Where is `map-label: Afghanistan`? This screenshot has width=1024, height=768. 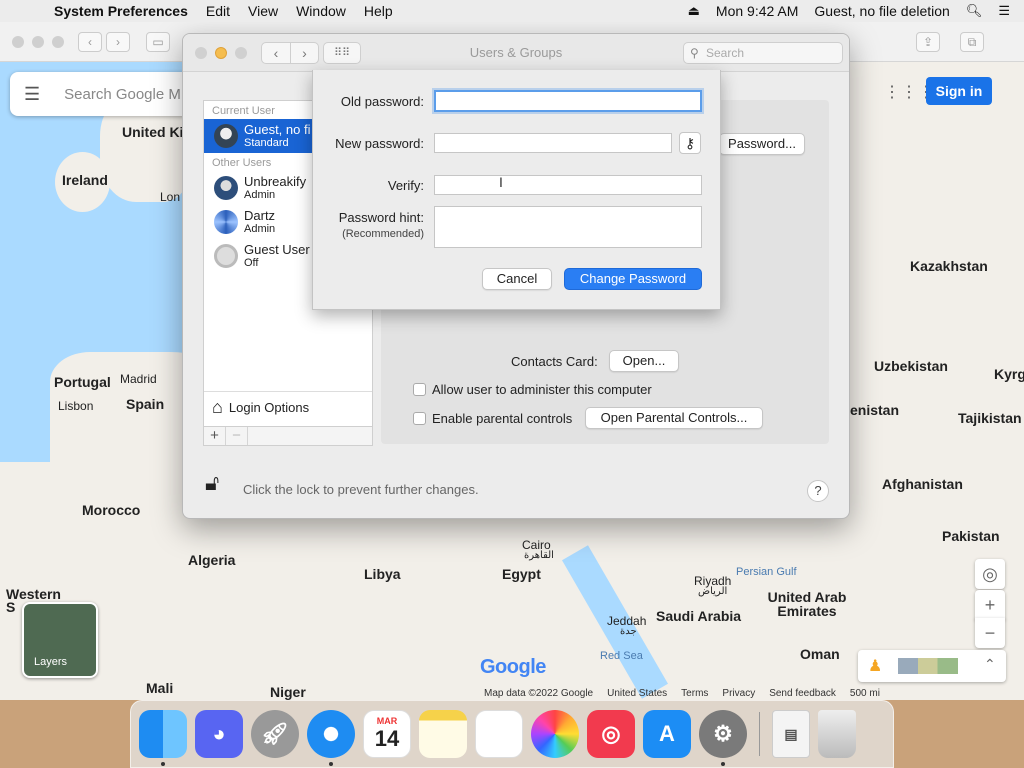 map-label: Afghanistan is located at coordinates (922, 484).